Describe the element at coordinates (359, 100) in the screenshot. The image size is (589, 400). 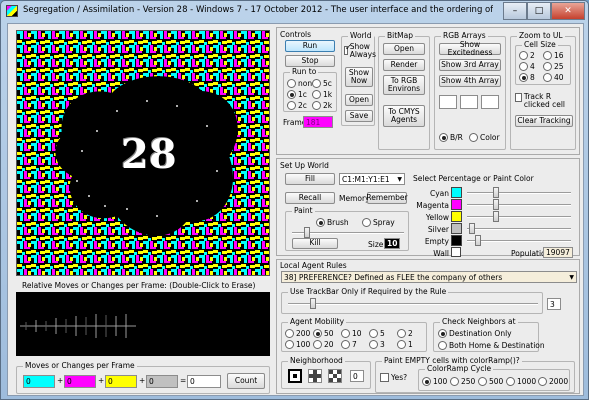
I see `world-open-button: Open` at that location.